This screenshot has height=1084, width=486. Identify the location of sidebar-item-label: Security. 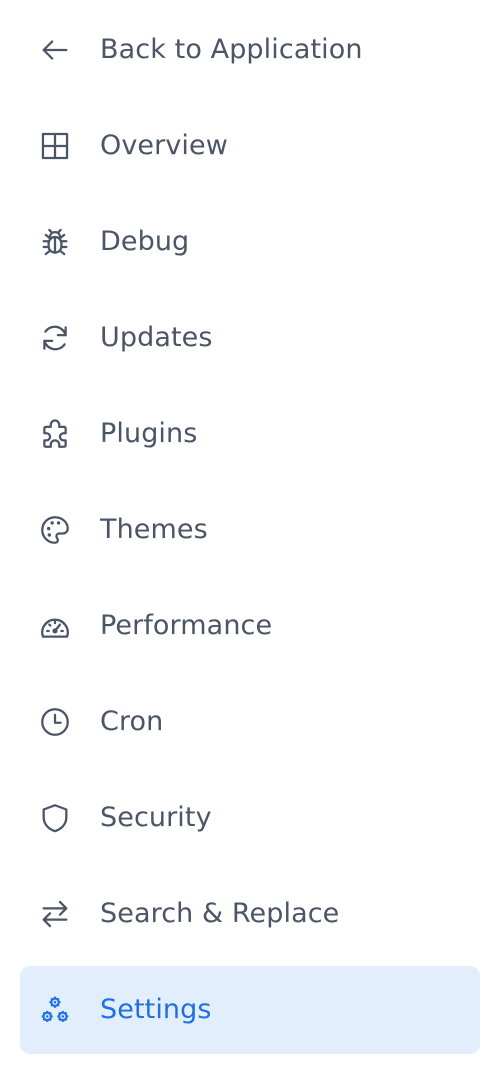
(156, 817).